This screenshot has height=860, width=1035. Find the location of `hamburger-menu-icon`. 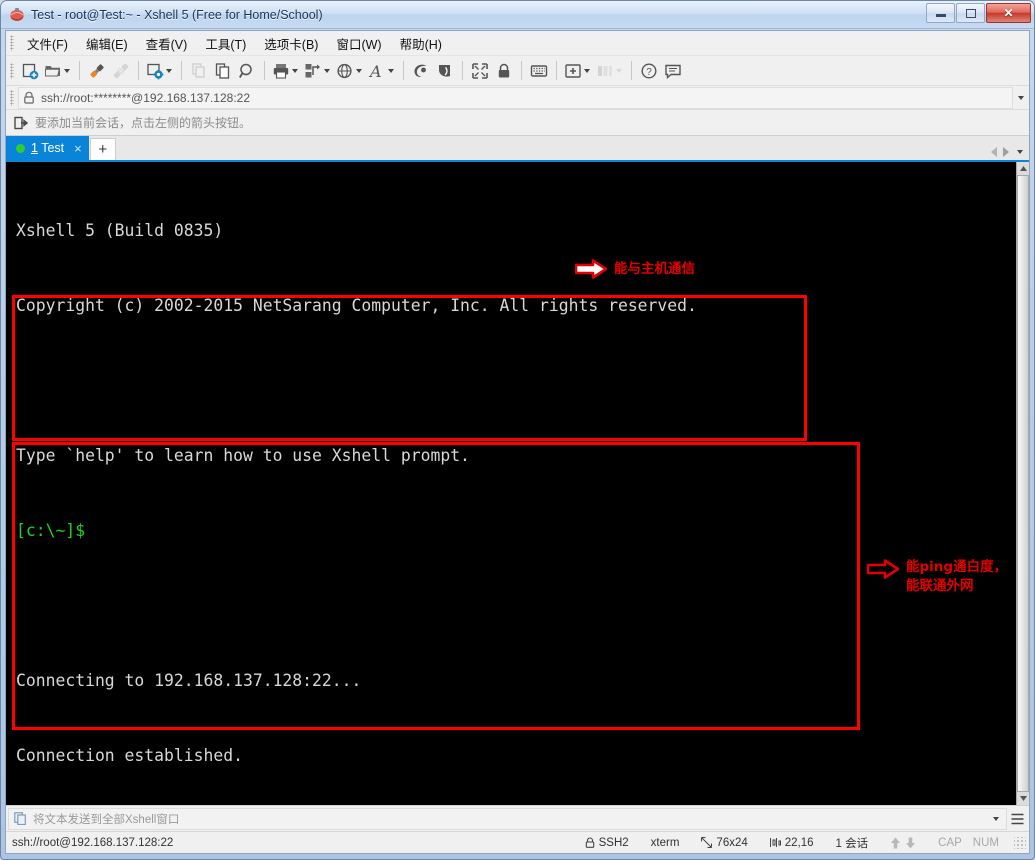

hamburger-menu-icon is located at coordinates (1017, 818).